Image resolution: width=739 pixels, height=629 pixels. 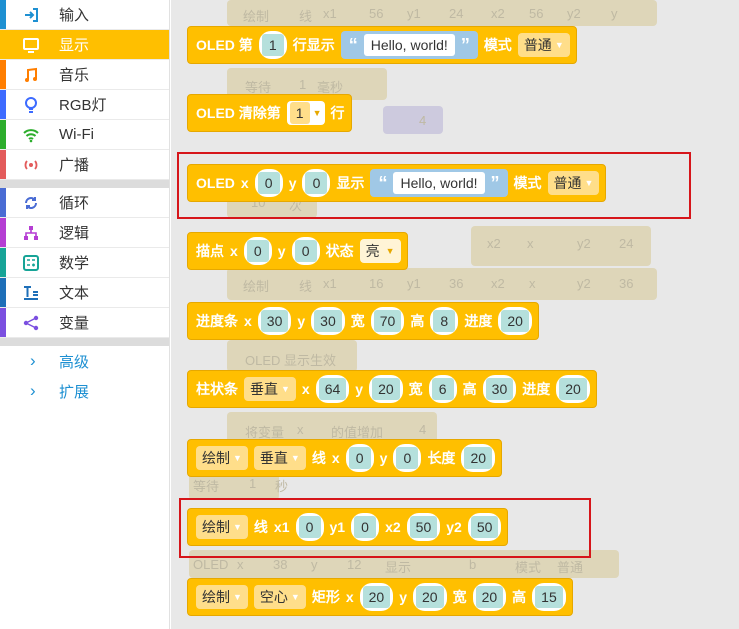 I want to click on category-text: 文本, so click(x=84, y=293).